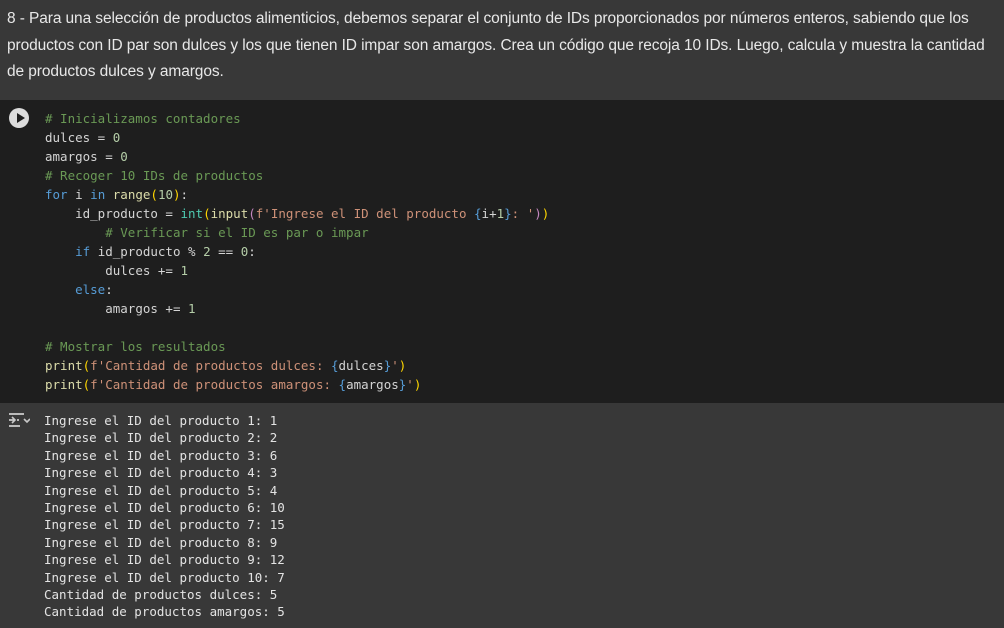 This screenshot has width=1004, height=628. What do you see at coordinates (161, 438) in the screenshot?
I see `output-line: Ingrese el ID del producto 2: 2` at bounding box center [161, 438].